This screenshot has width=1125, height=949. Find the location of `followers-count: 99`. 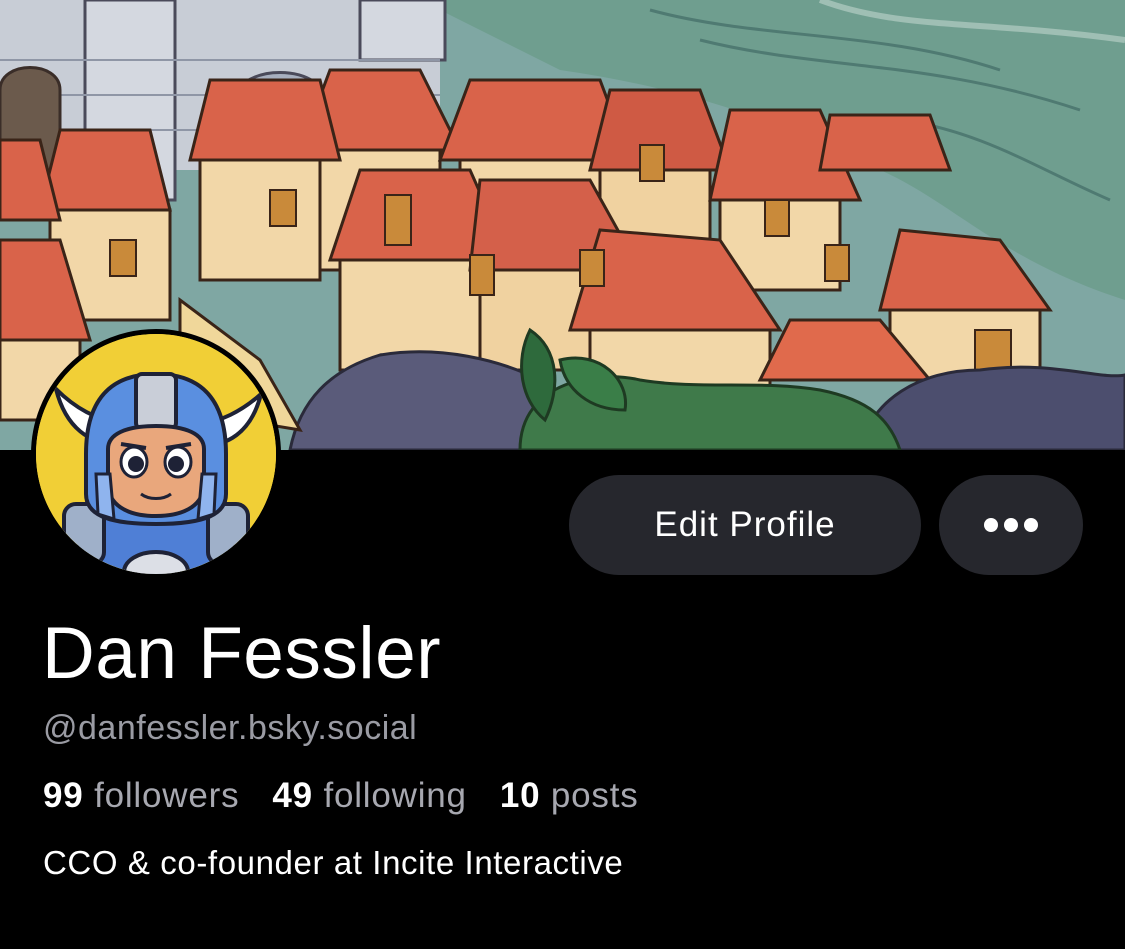

followers-count: 99 is located at coordinates (63, 795).